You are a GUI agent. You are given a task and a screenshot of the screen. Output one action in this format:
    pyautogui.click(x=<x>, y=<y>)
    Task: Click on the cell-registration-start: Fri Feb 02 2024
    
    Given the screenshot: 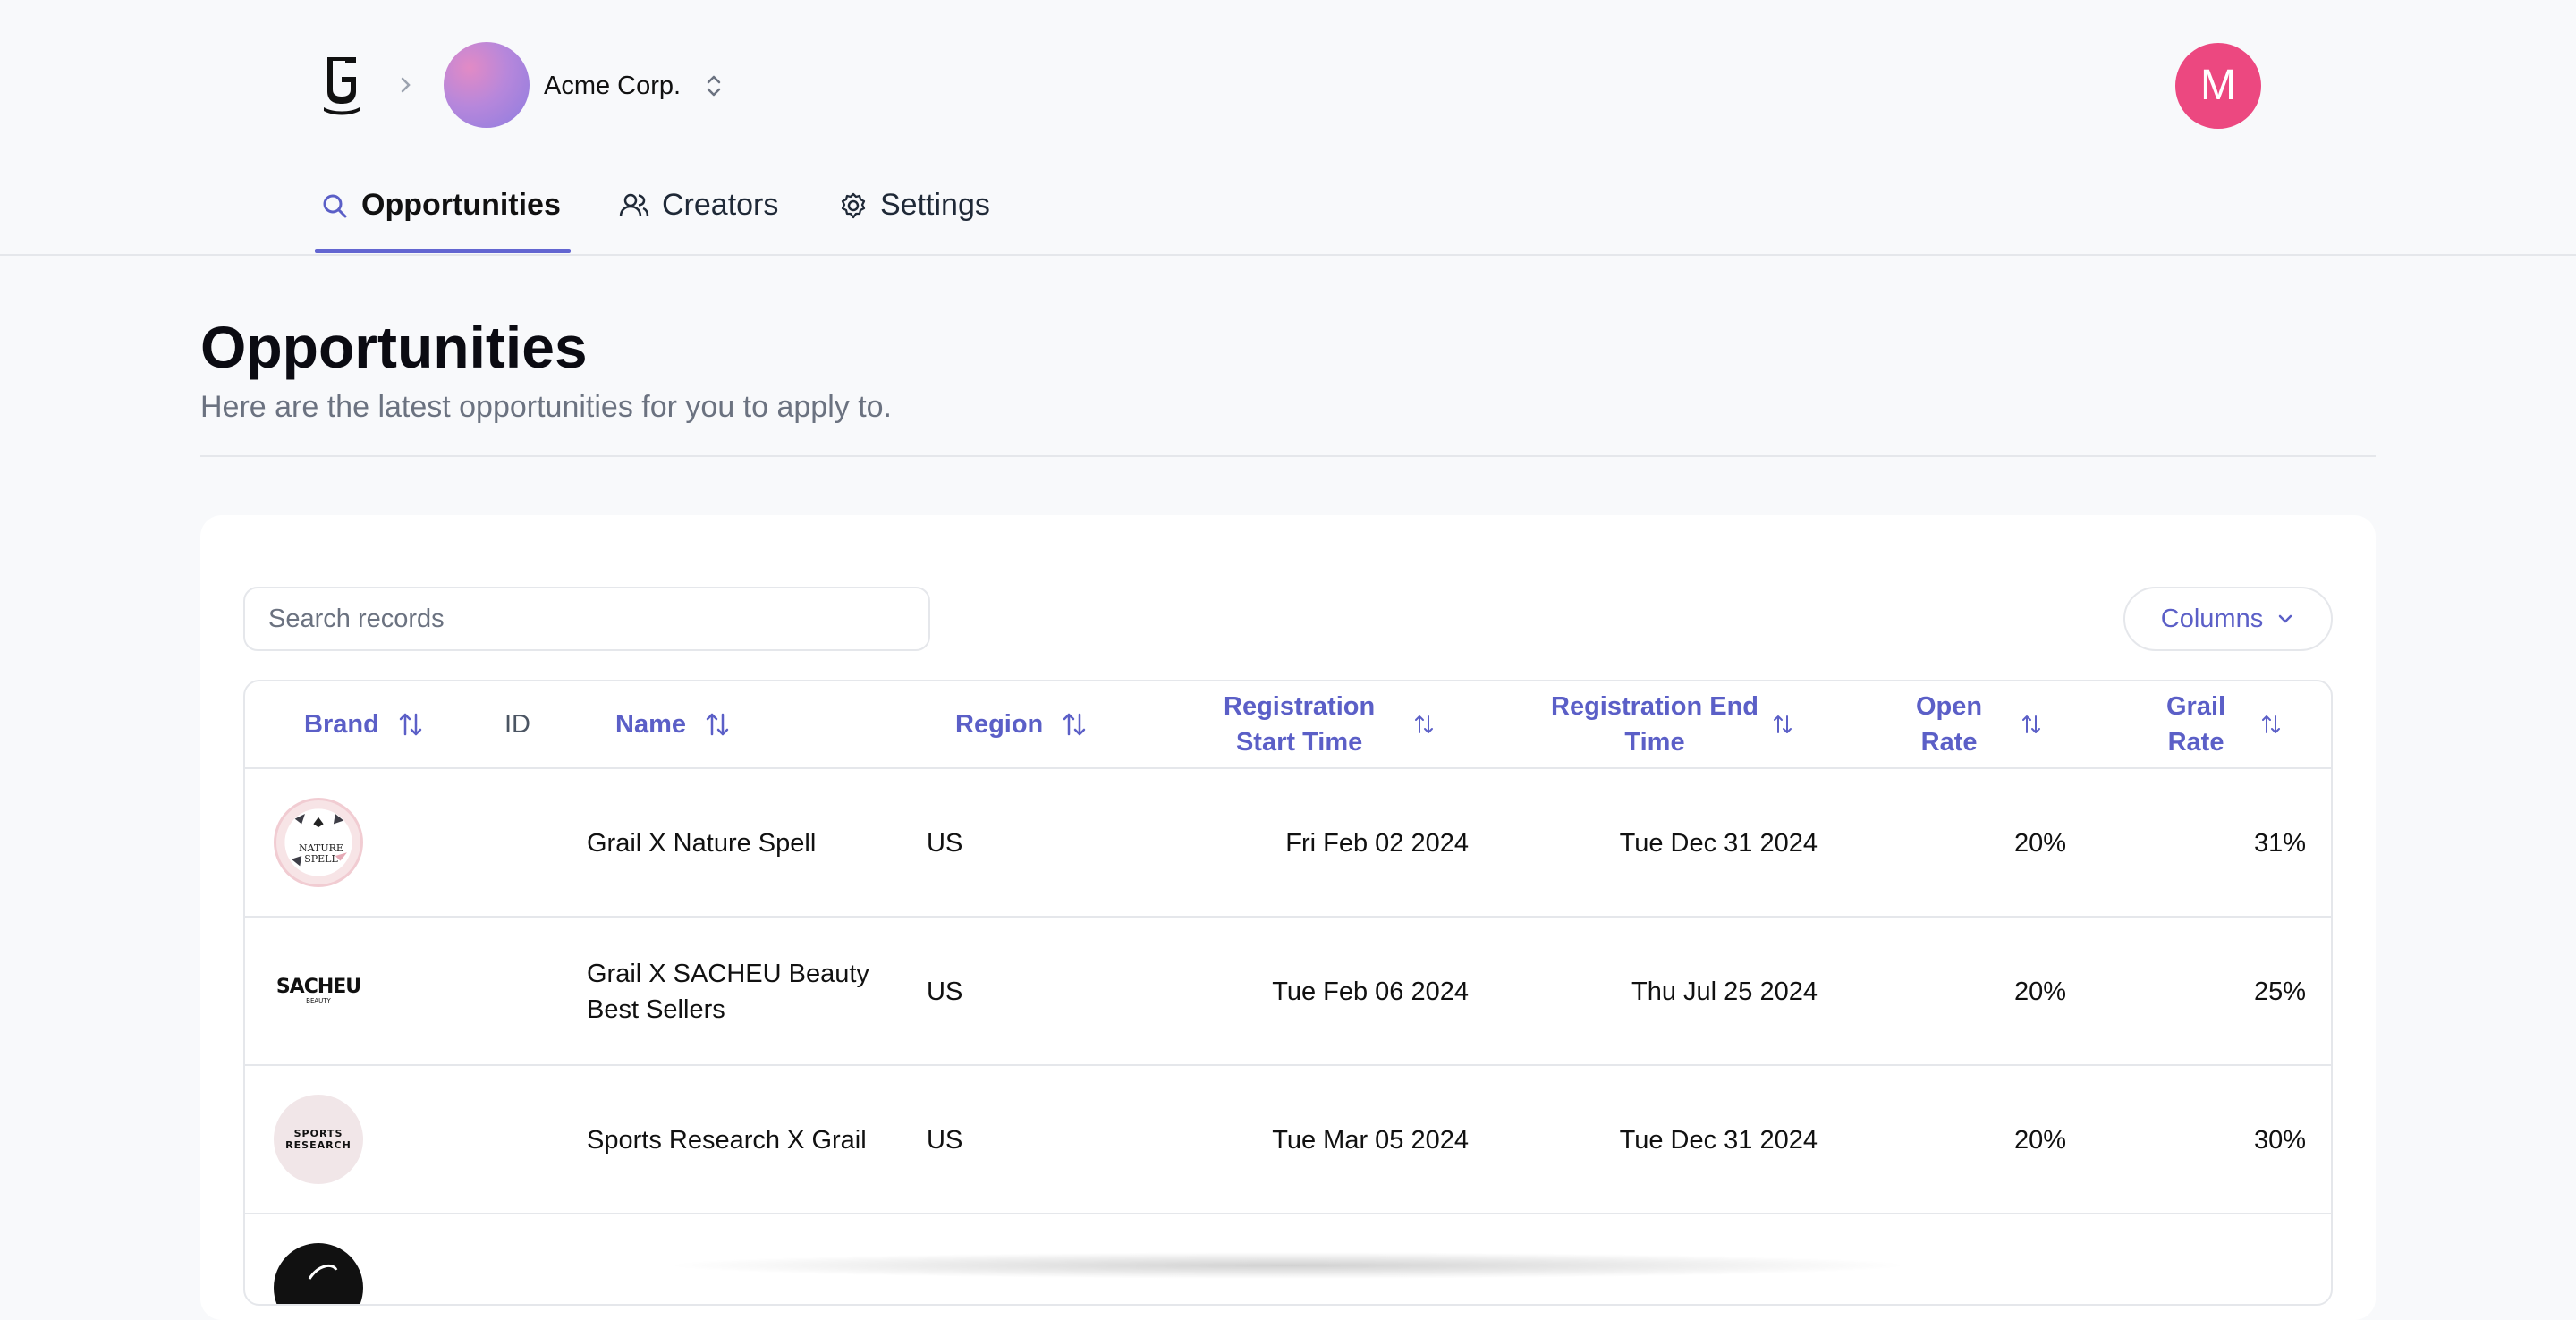 What is the action you would take?
    pyautogui.click(x=1377, y=843)
    